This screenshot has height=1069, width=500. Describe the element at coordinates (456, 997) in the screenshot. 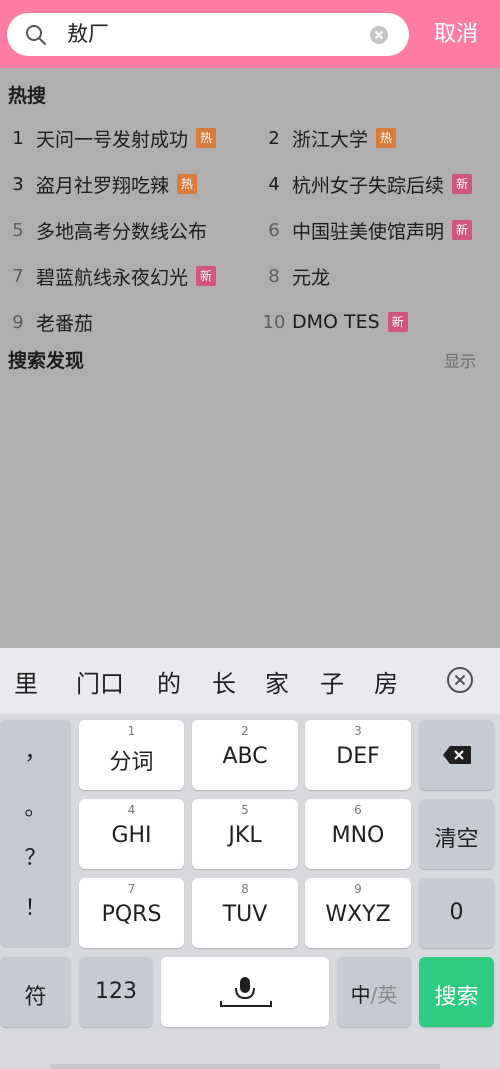

I see `key-label: 搜索` at that location.